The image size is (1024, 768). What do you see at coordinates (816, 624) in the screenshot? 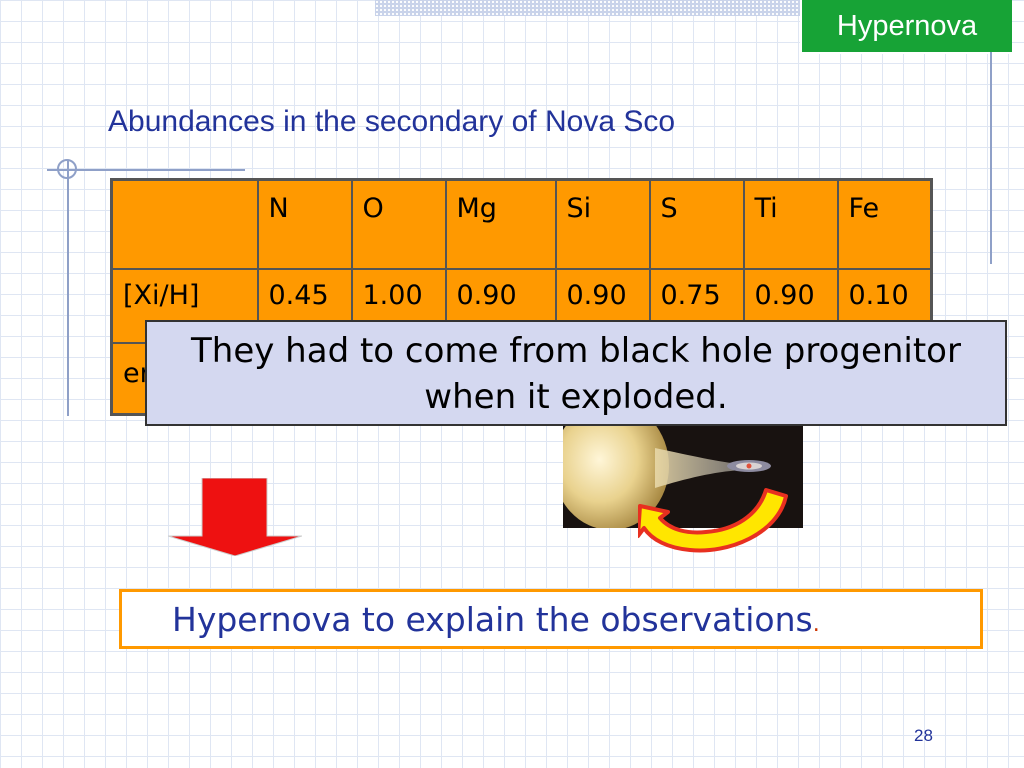
I see `conclusion-period: .` at bounding box center [816, 624].